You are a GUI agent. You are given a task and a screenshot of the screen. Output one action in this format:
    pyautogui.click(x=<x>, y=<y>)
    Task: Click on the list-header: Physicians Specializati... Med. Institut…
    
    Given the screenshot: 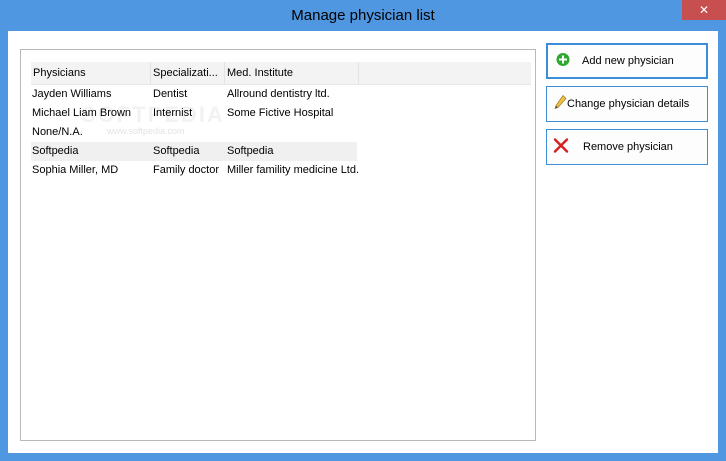 What is the action you would take?
    pyautogui.click(x=281, y=73)
    